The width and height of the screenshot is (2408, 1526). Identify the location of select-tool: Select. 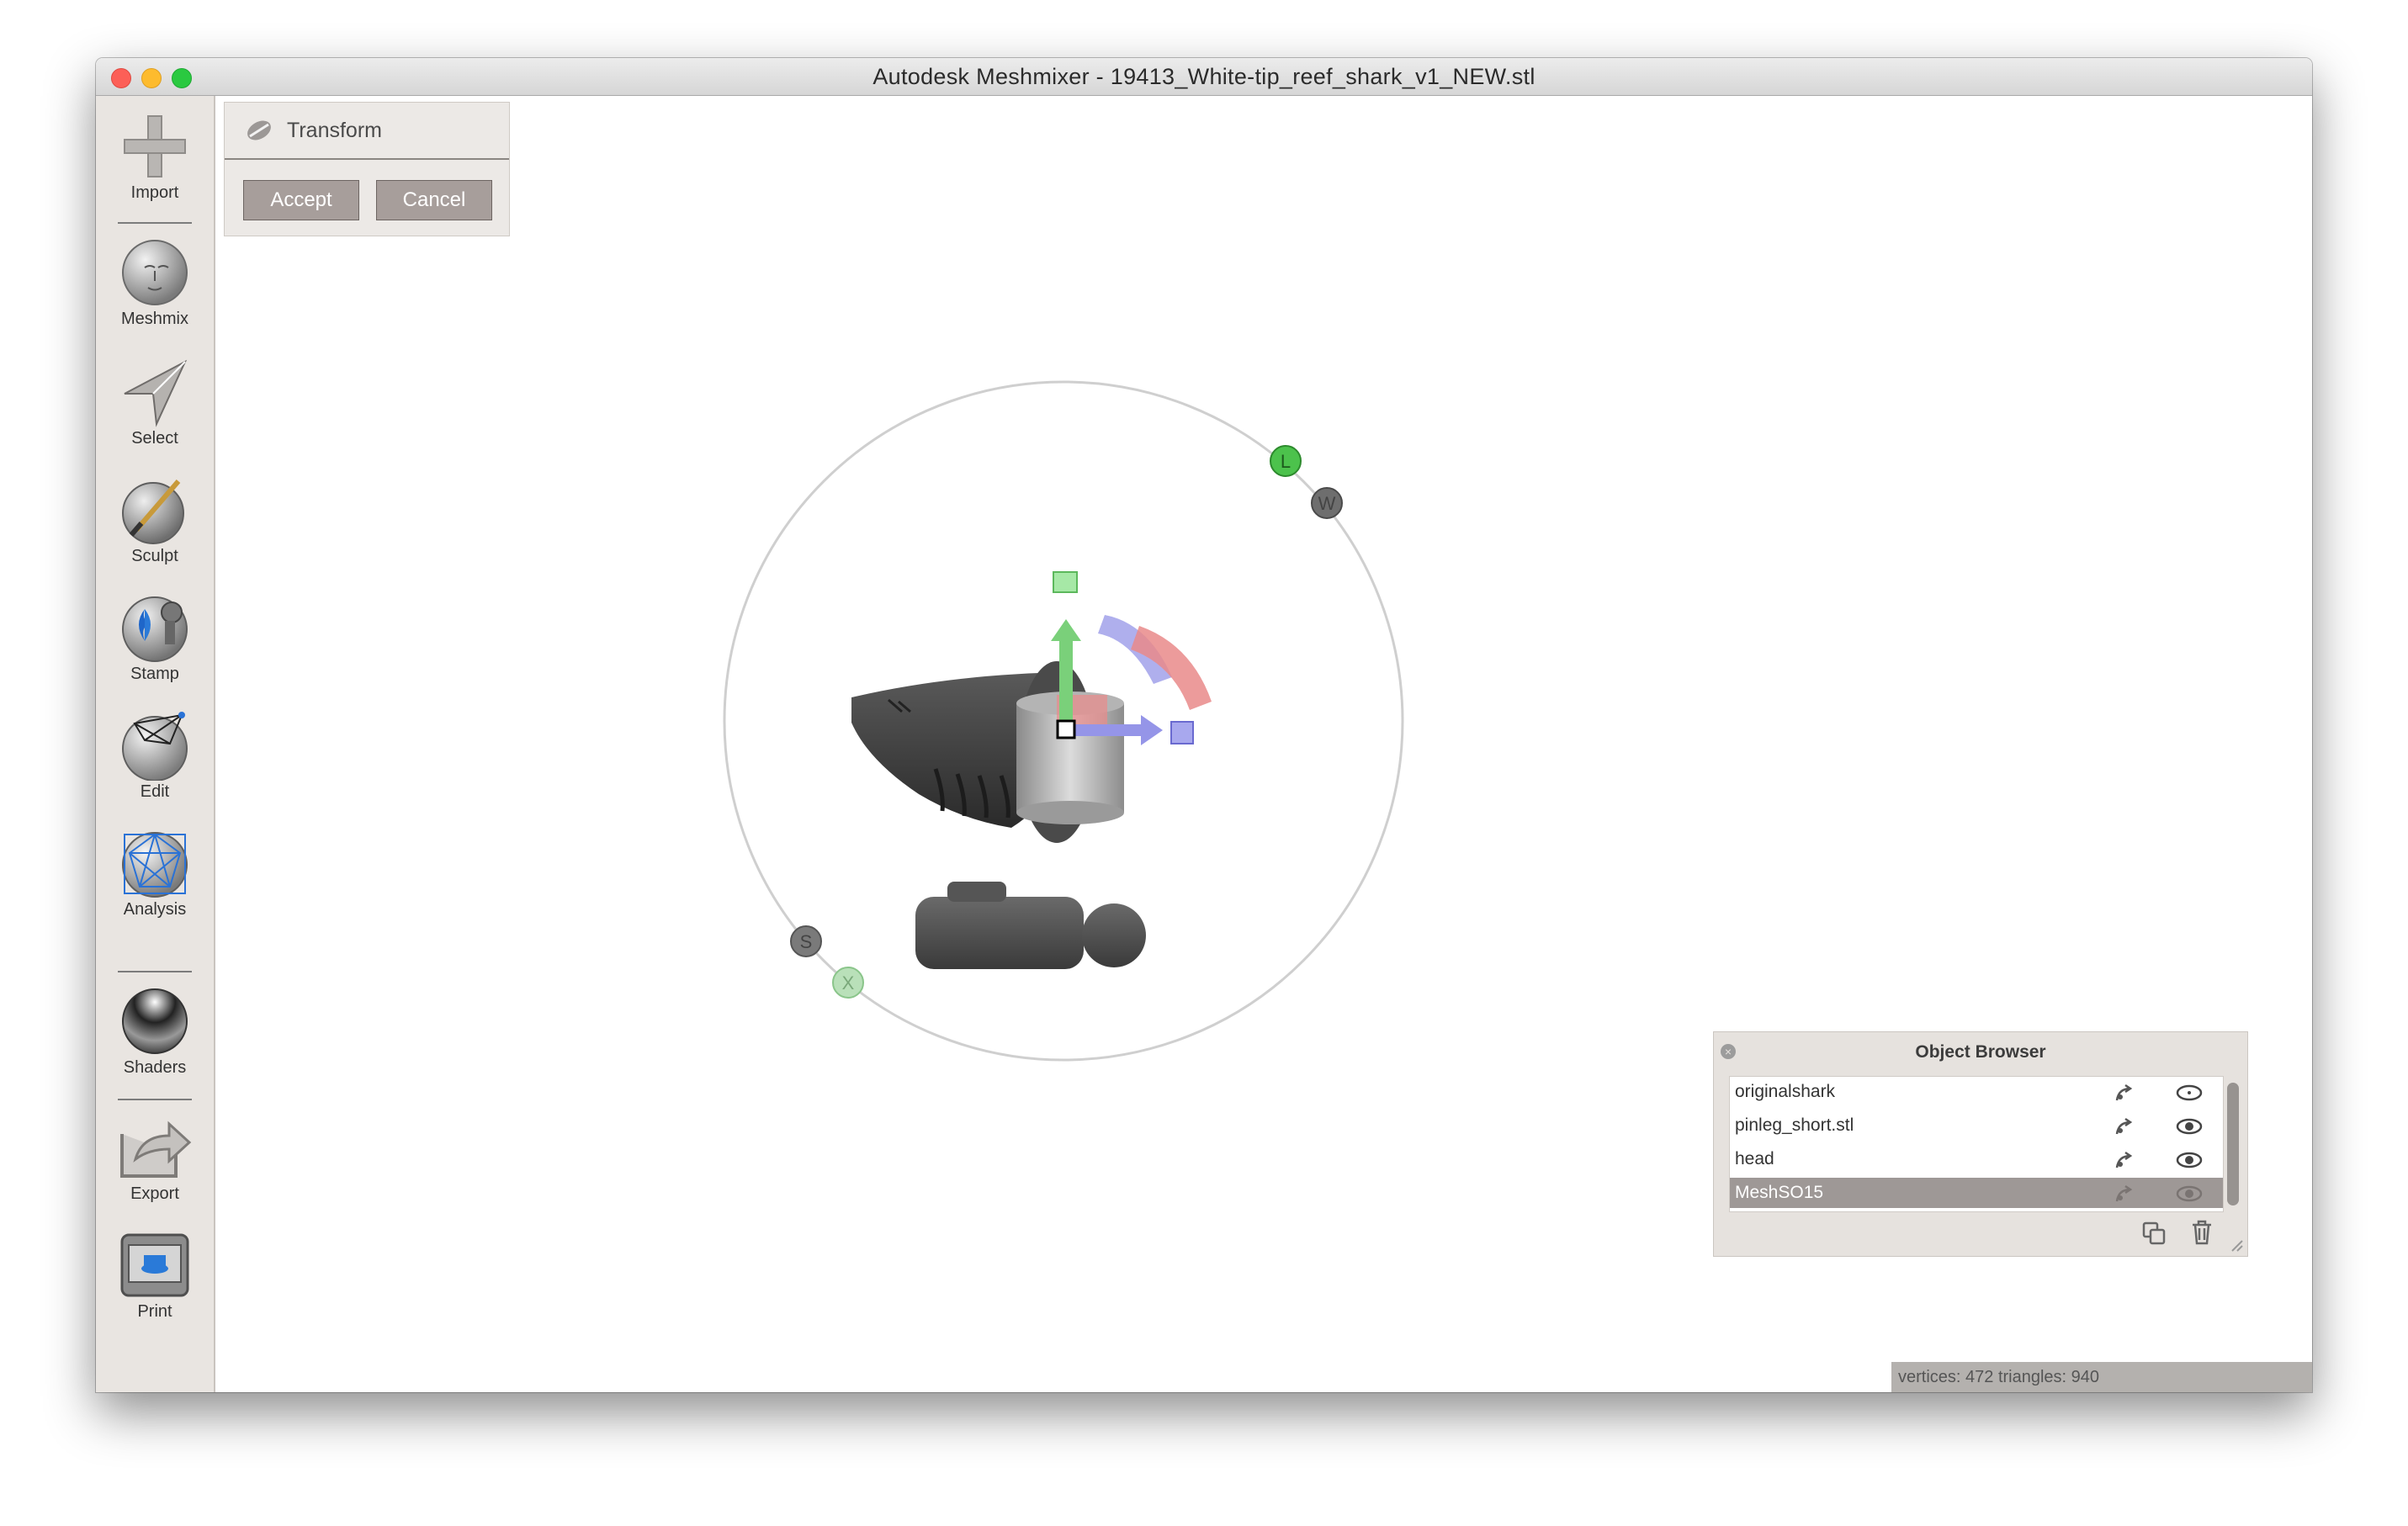
(155, 402).